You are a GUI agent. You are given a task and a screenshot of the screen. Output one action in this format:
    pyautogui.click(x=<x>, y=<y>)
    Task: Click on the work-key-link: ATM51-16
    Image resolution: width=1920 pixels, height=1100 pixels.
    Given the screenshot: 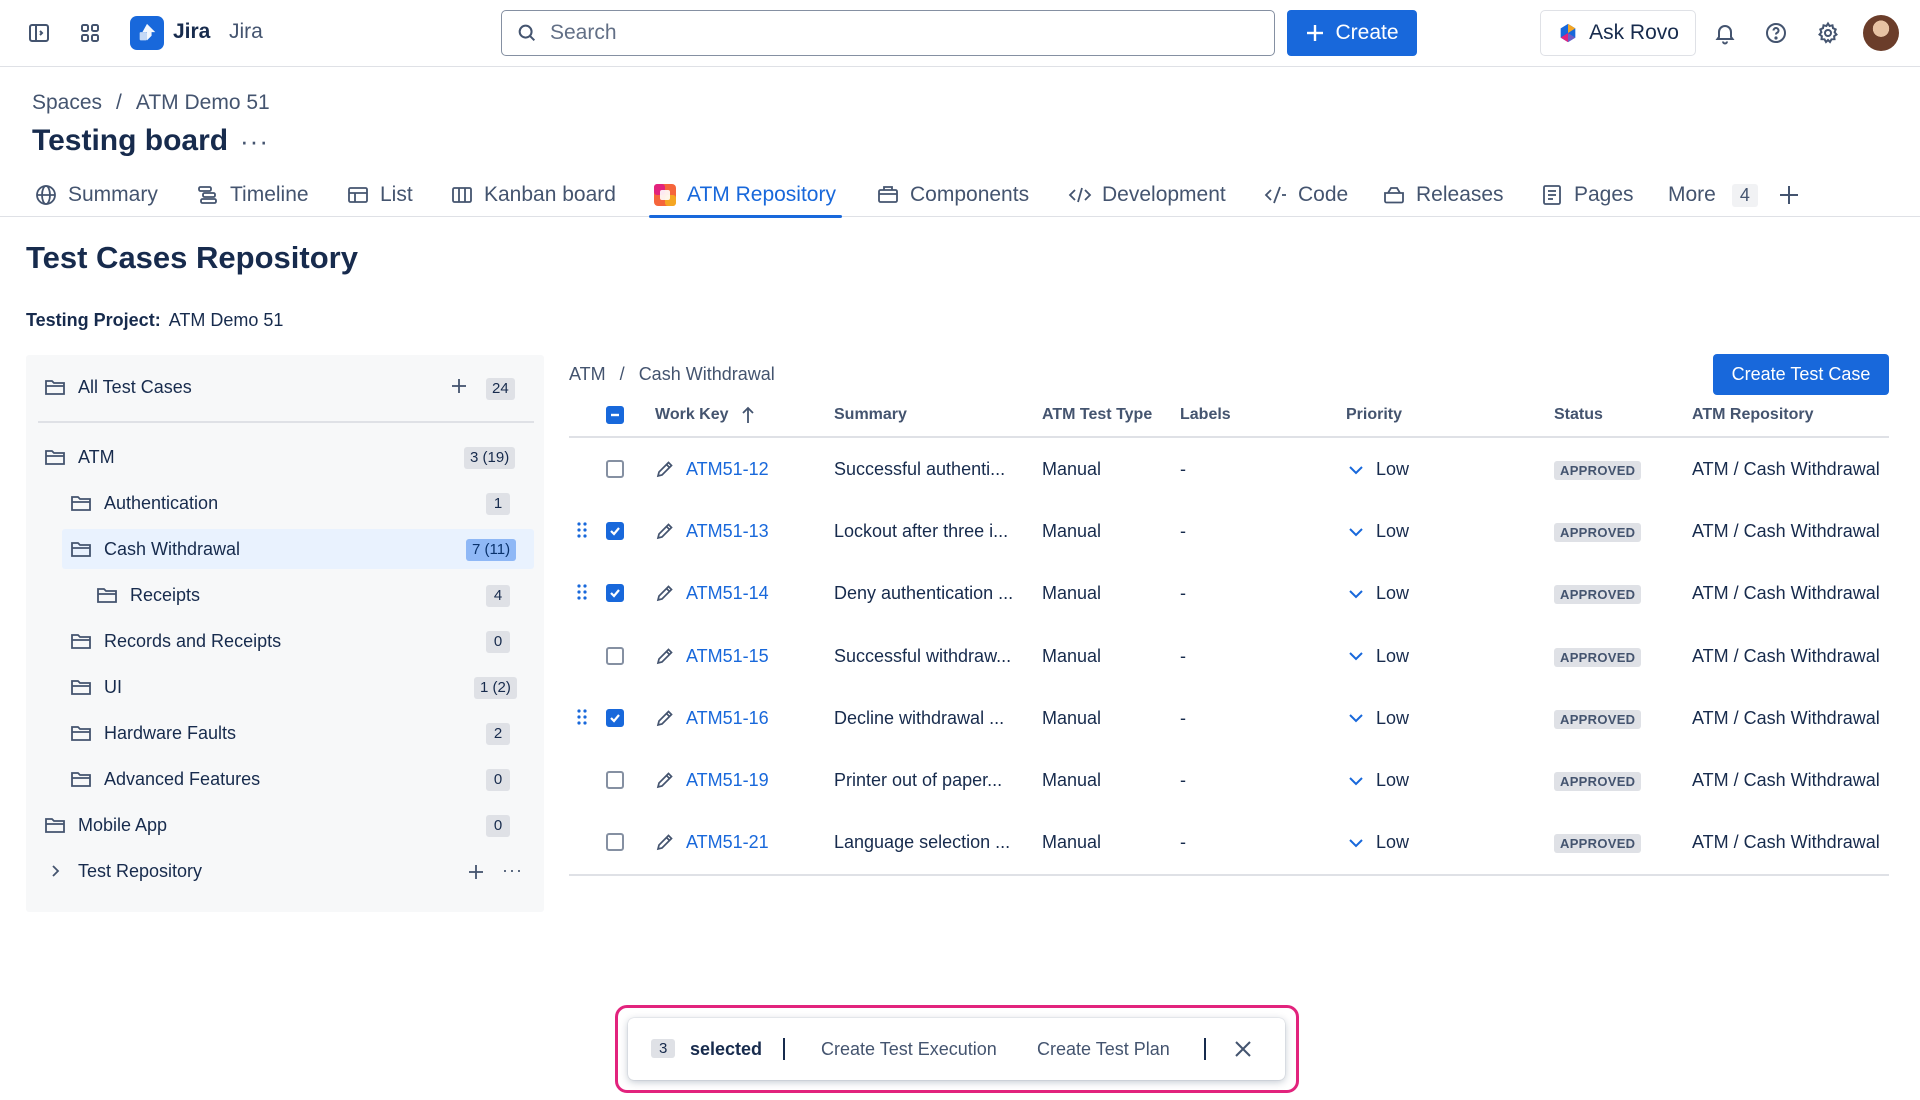 What is the action you would take?
    pyautogui.click(x=727, y=718)
    